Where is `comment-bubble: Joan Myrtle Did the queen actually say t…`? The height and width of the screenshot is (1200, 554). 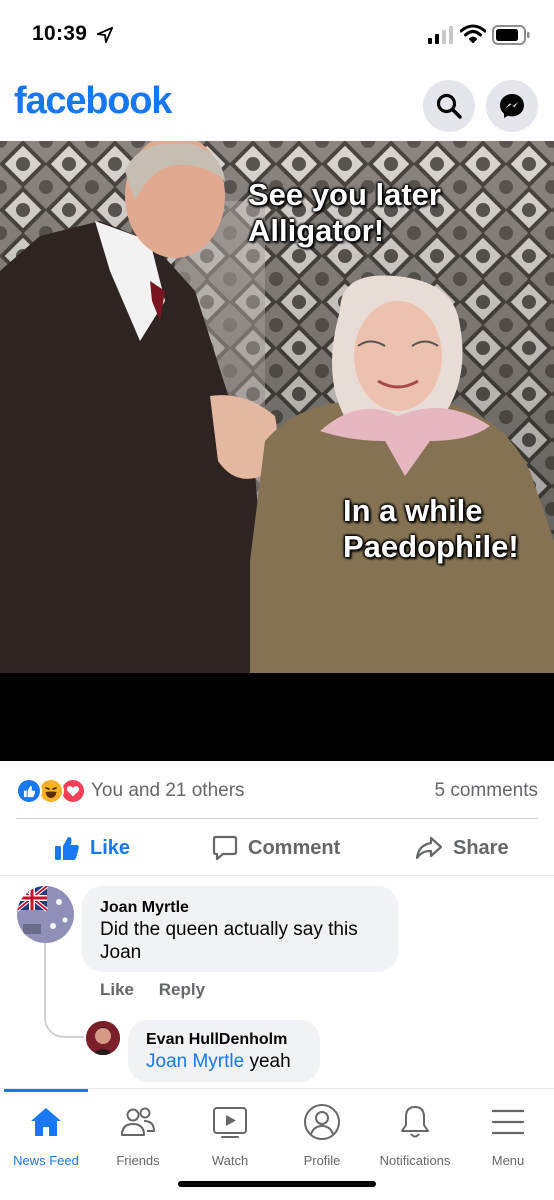 comment-bubble: Joan Myrtle Did the queen actually say t… is located at coordinates (240, 929).